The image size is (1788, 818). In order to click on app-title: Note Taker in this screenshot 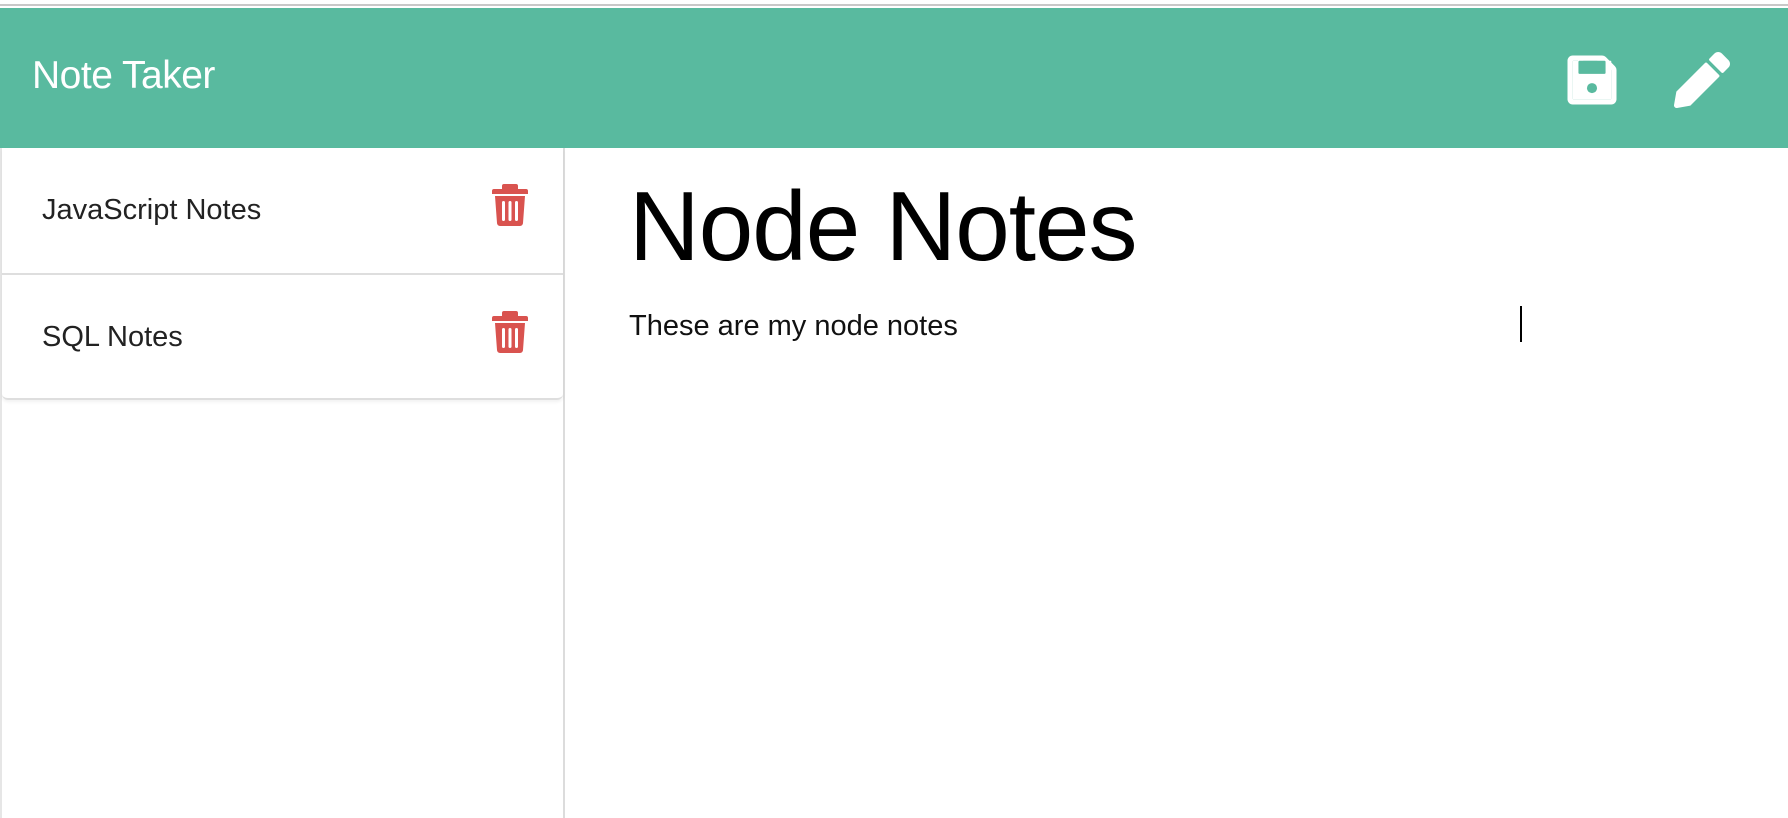, I will do `click(123, 75)`.